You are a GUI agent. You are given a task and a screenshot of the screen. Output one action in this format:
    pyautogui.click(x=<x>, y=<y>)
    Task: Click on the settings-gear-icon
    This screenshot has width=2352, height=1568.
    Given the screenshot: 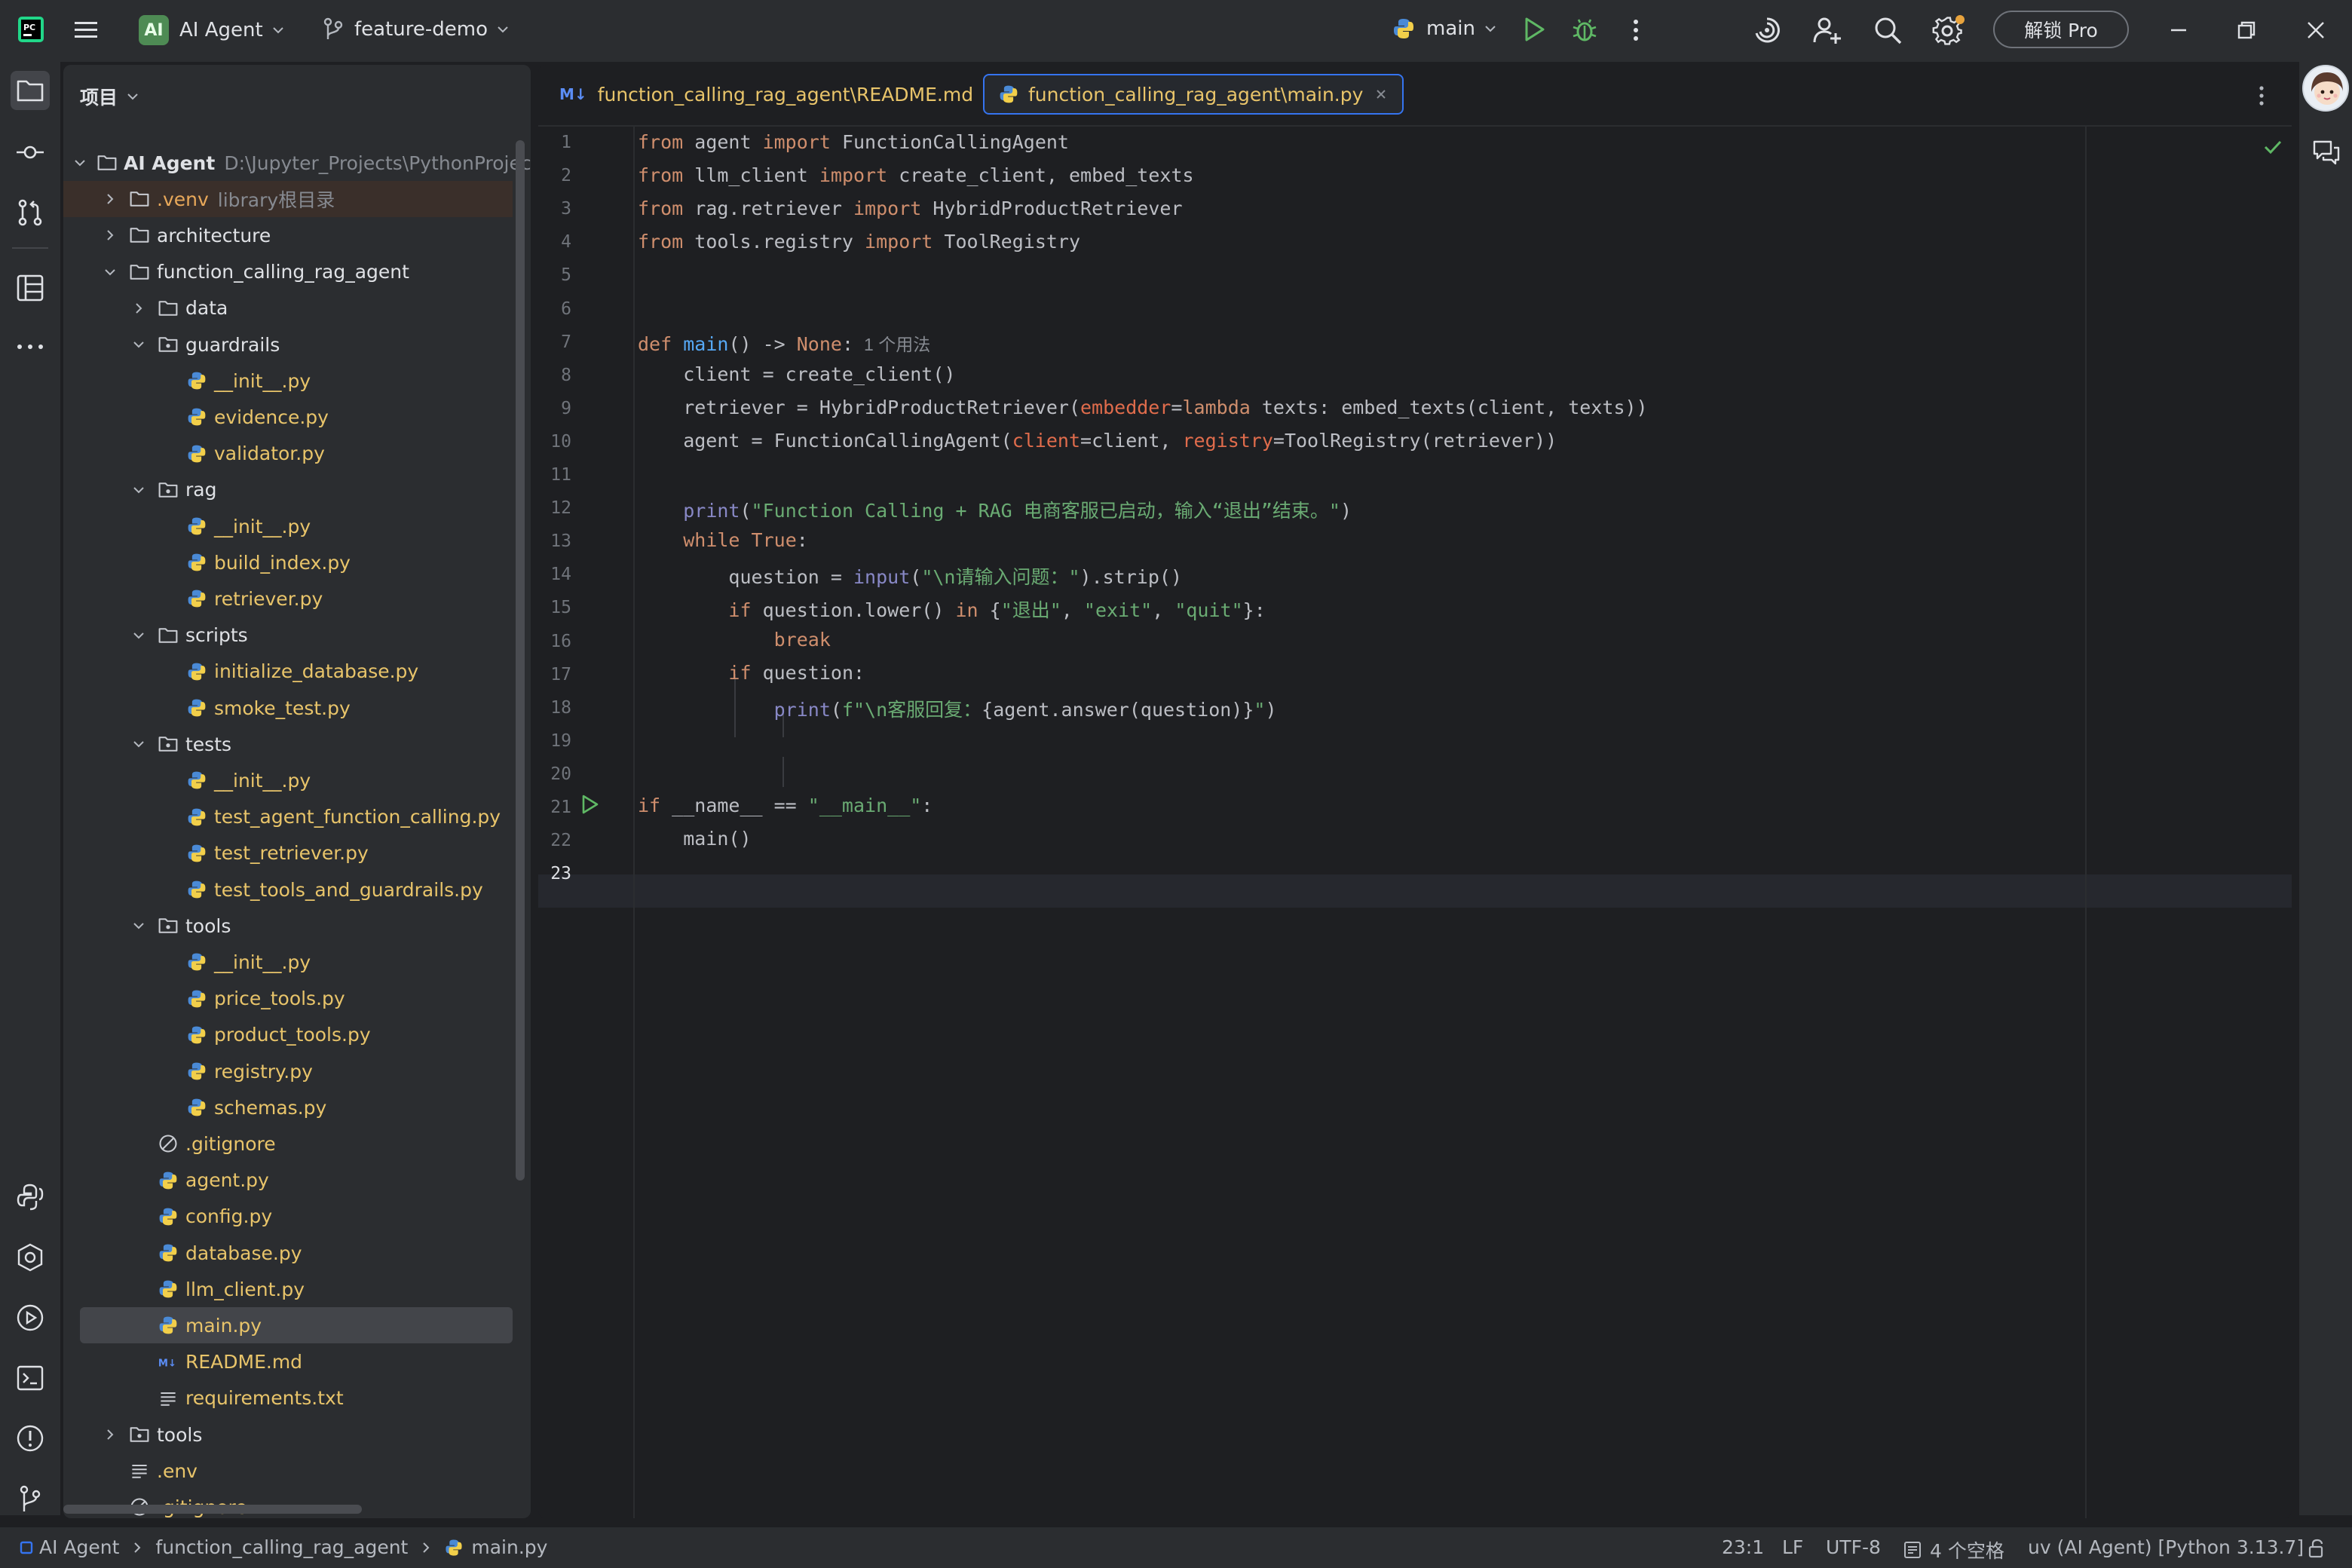 What is the action you would take?
    pyautogui.click(x=1948, y=30)
    